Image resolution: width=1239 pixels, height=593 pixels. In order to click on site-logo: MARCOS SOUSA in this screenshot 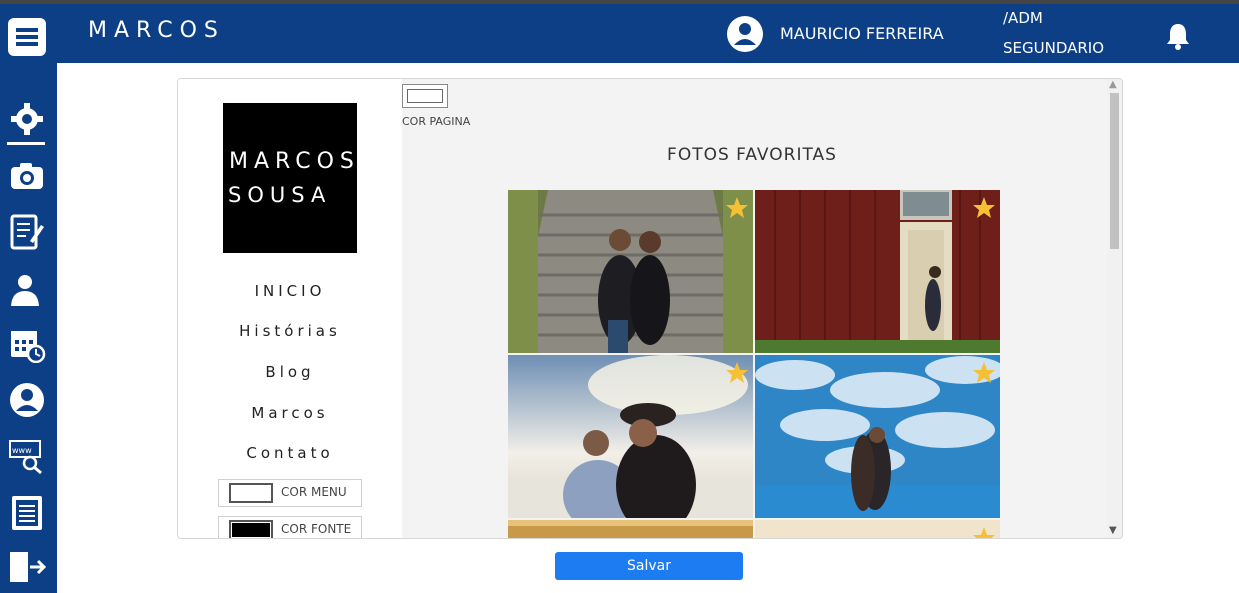, I will do `click(290, 178)`.